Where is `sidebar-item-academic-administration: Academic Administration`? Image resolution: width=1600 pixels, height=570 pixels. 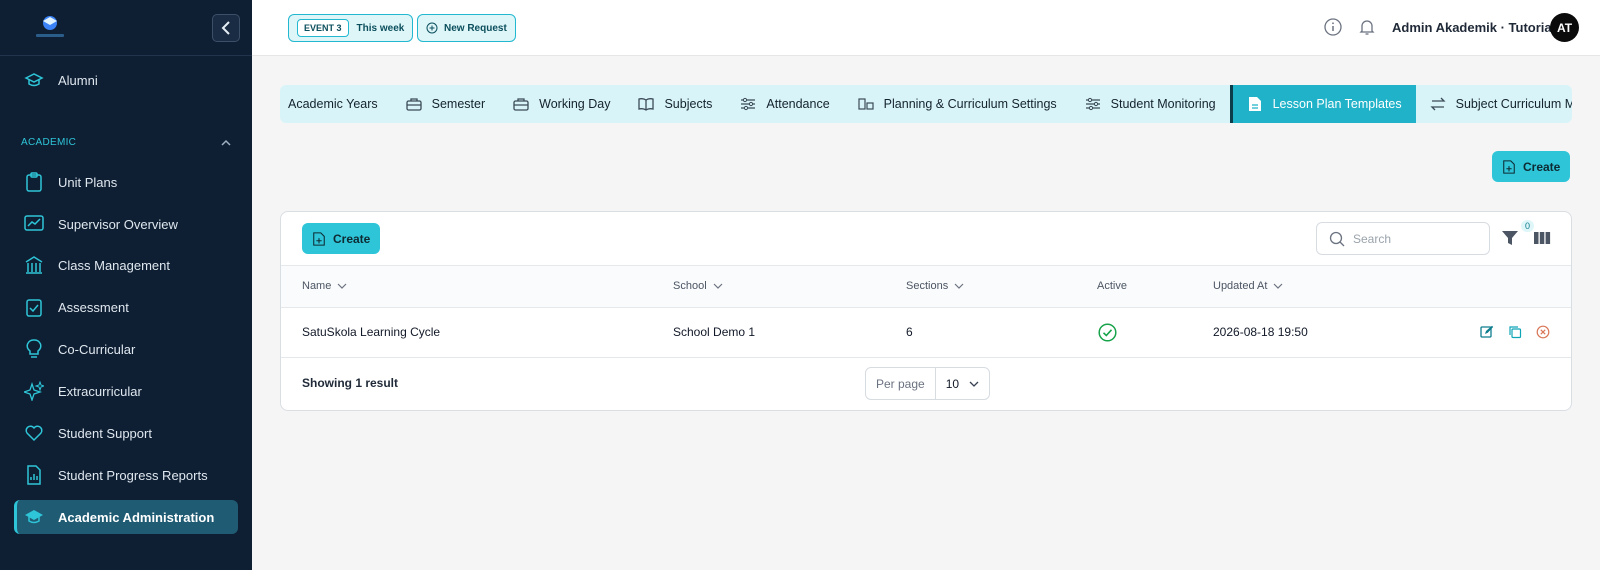 sidebar-item-academic-administration: Academic Administration is located at coordinates (126, 517).